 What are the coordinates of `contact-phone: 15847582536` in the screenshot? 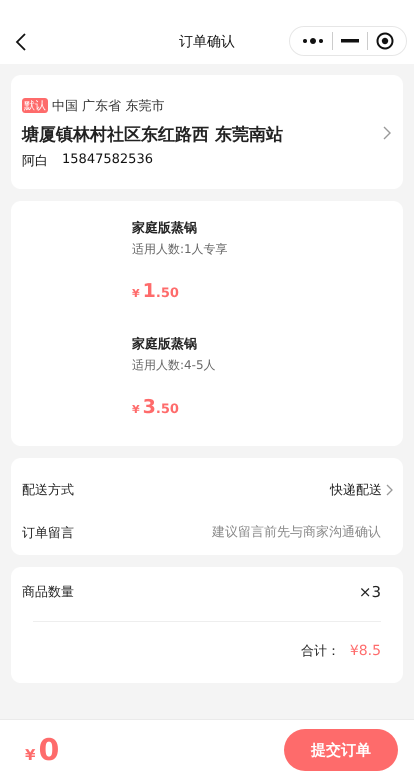 It's located at (107, 160).